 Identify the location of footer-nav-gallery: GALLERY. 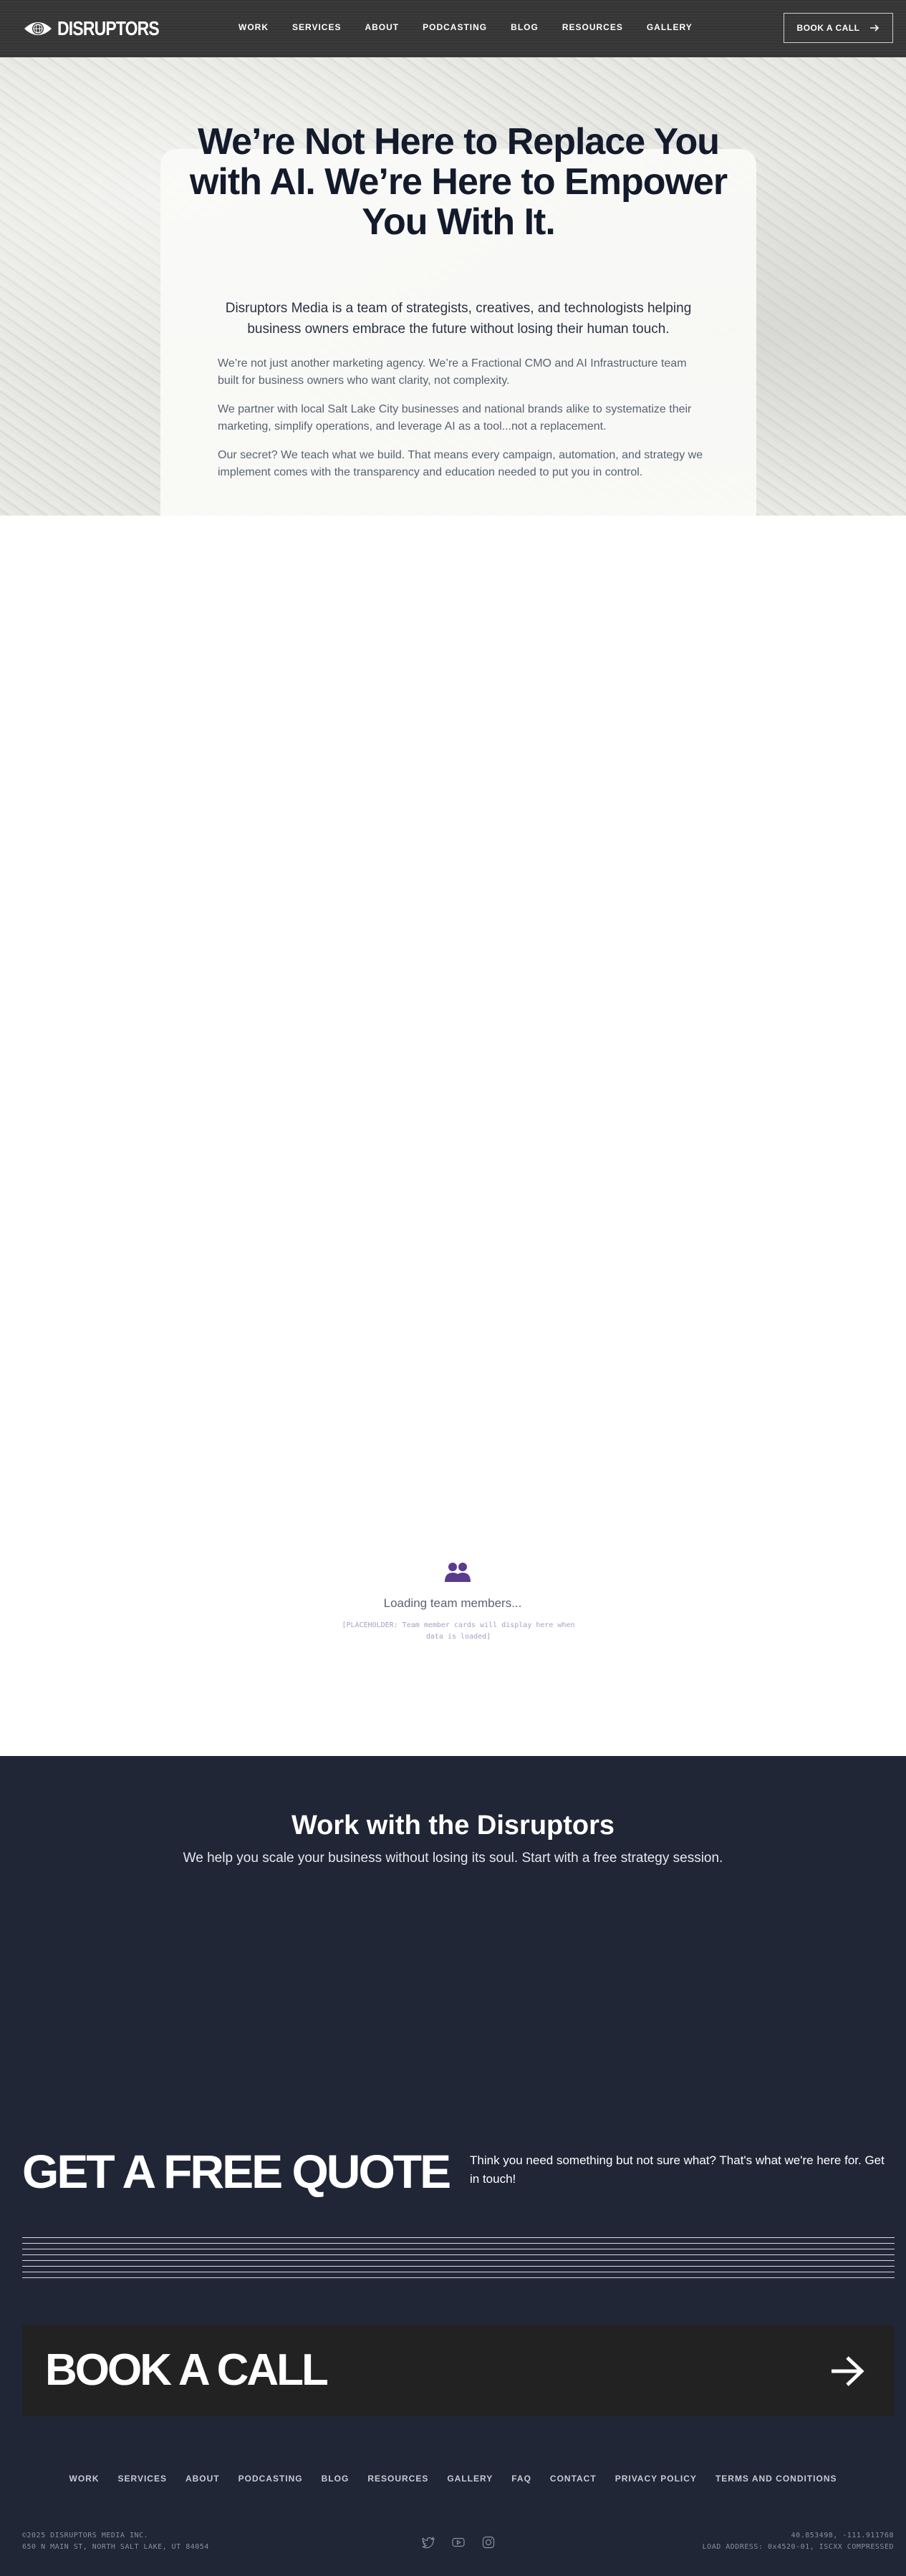
(470, 2479).